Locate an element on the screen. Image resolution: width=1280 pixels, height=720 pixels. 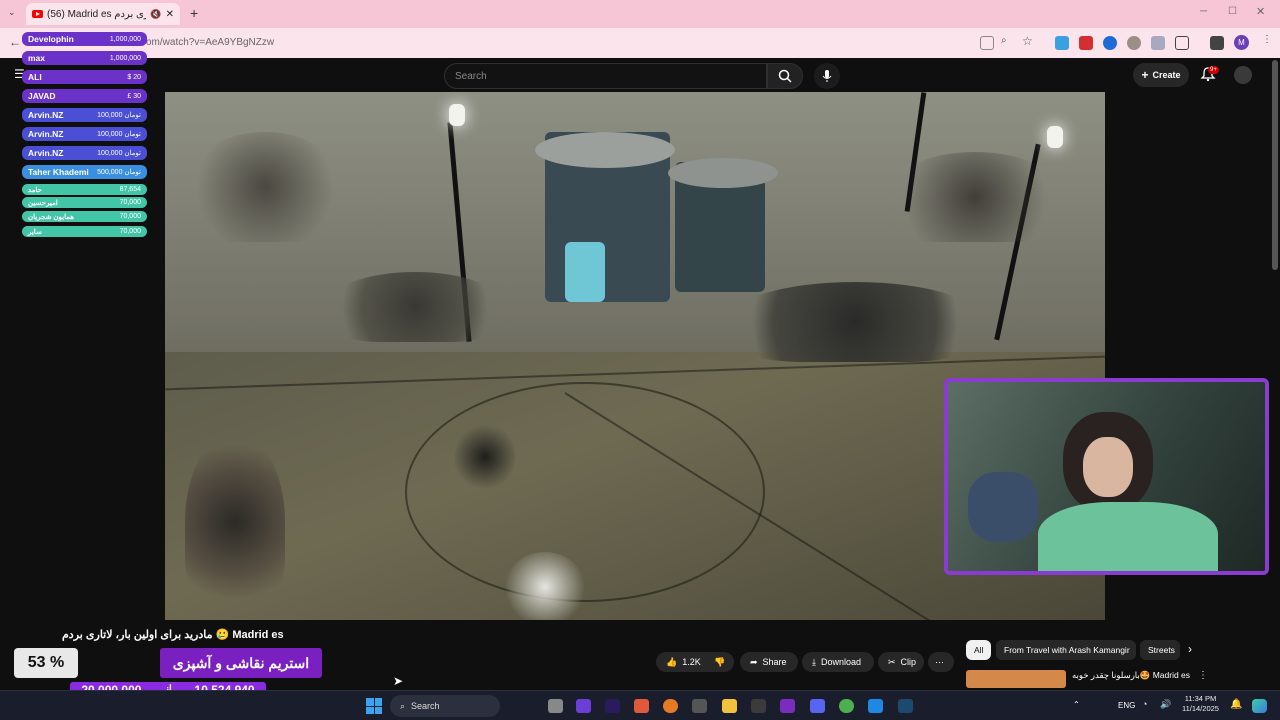
extension-icon is located at coordinates (1134, 43).